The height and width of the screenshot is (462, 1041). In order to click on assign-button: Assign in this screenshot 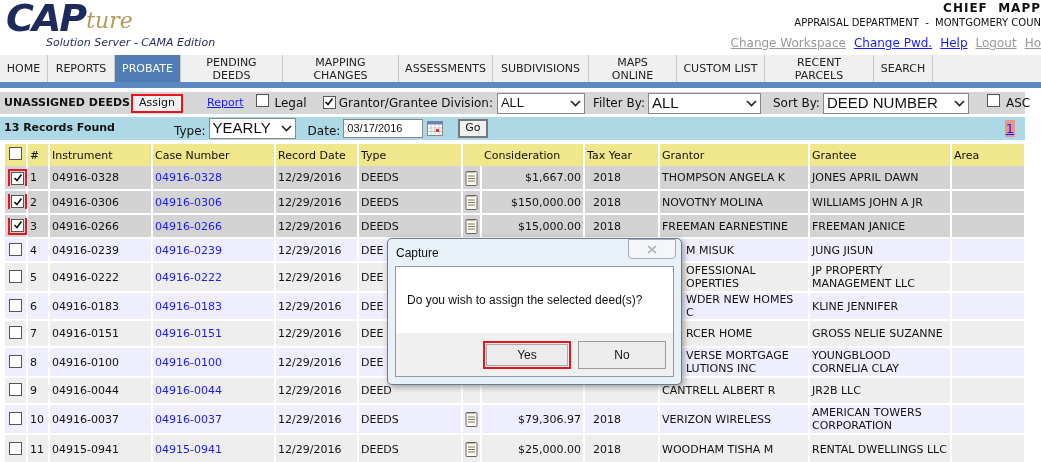, I will do `click(157, 103)`.